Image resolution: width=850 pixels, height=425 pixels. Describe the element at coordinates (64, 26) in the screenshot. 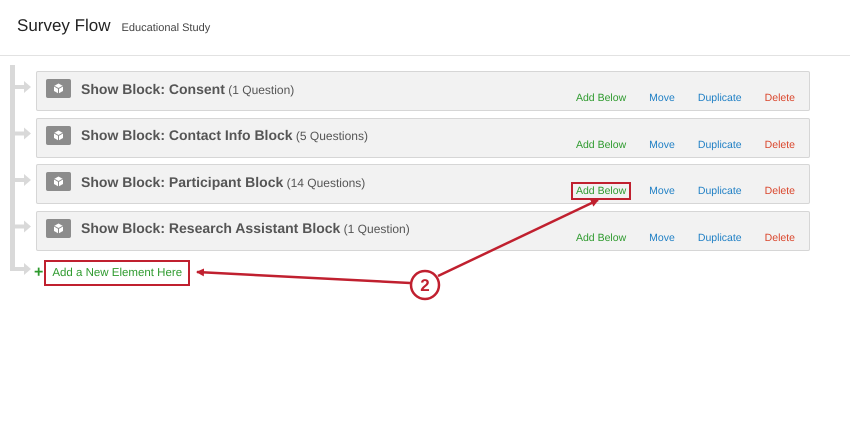

I see `page-title: Survey Flow` at that location.